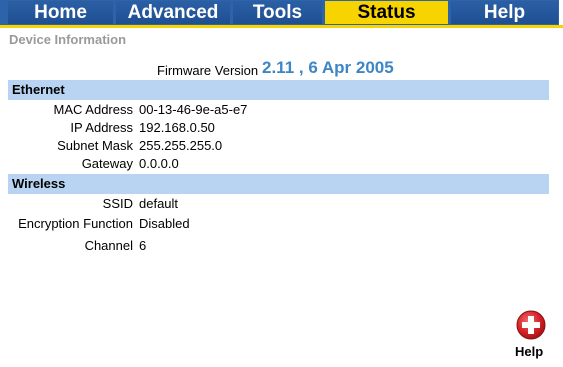  What do you see at coordinates (68, 39) in the screenshot?
I see `page-title: Device Information` at bounding box center [68, 39].